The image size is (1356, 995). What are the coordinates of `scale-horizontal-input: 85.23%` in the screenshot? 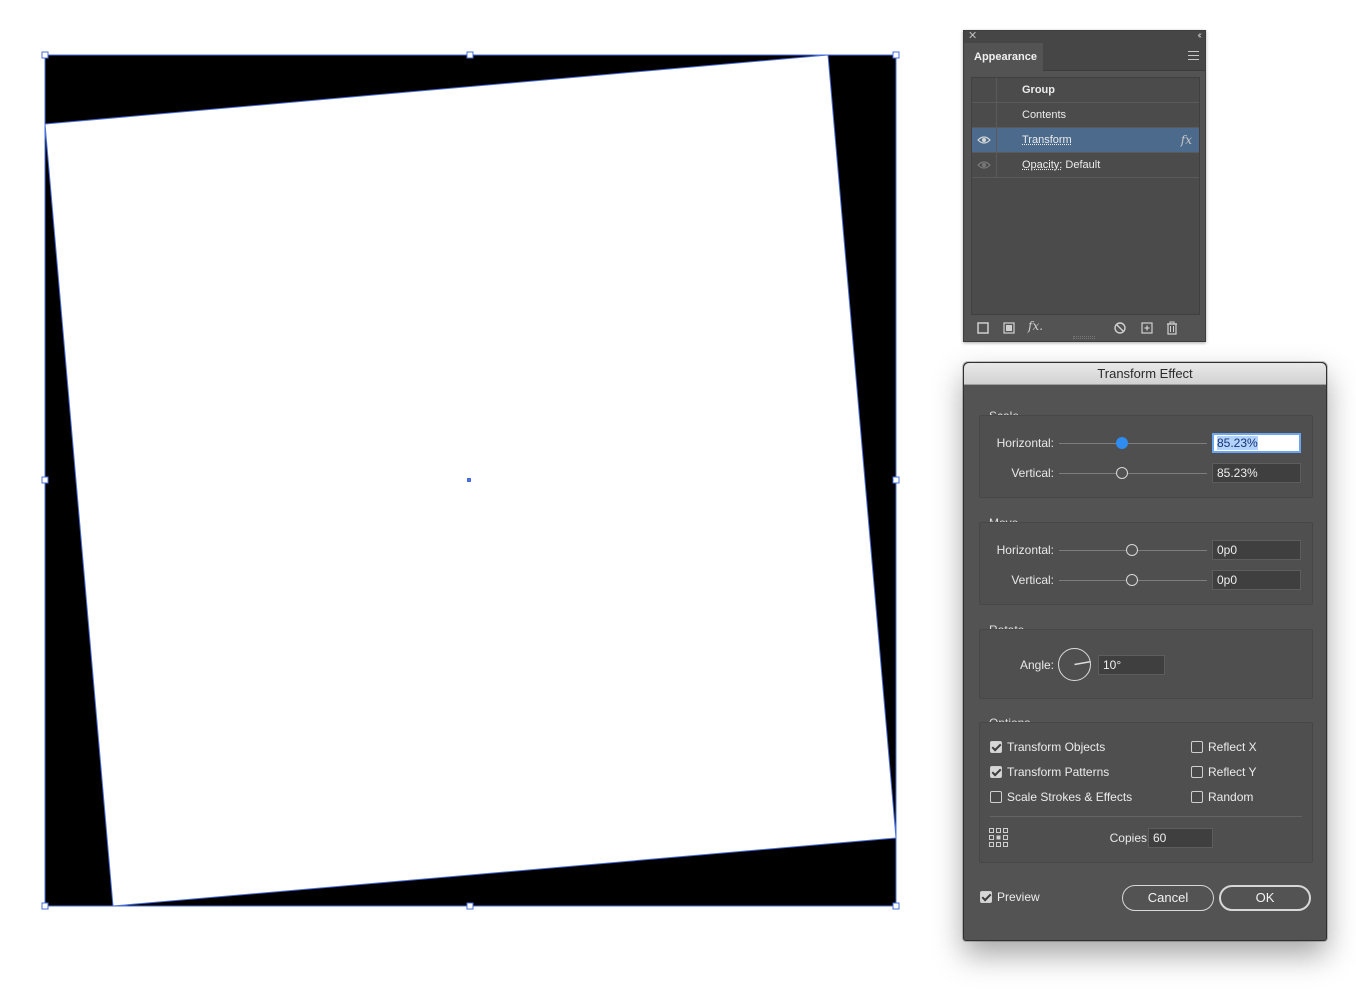 It's located at (1256, 443).